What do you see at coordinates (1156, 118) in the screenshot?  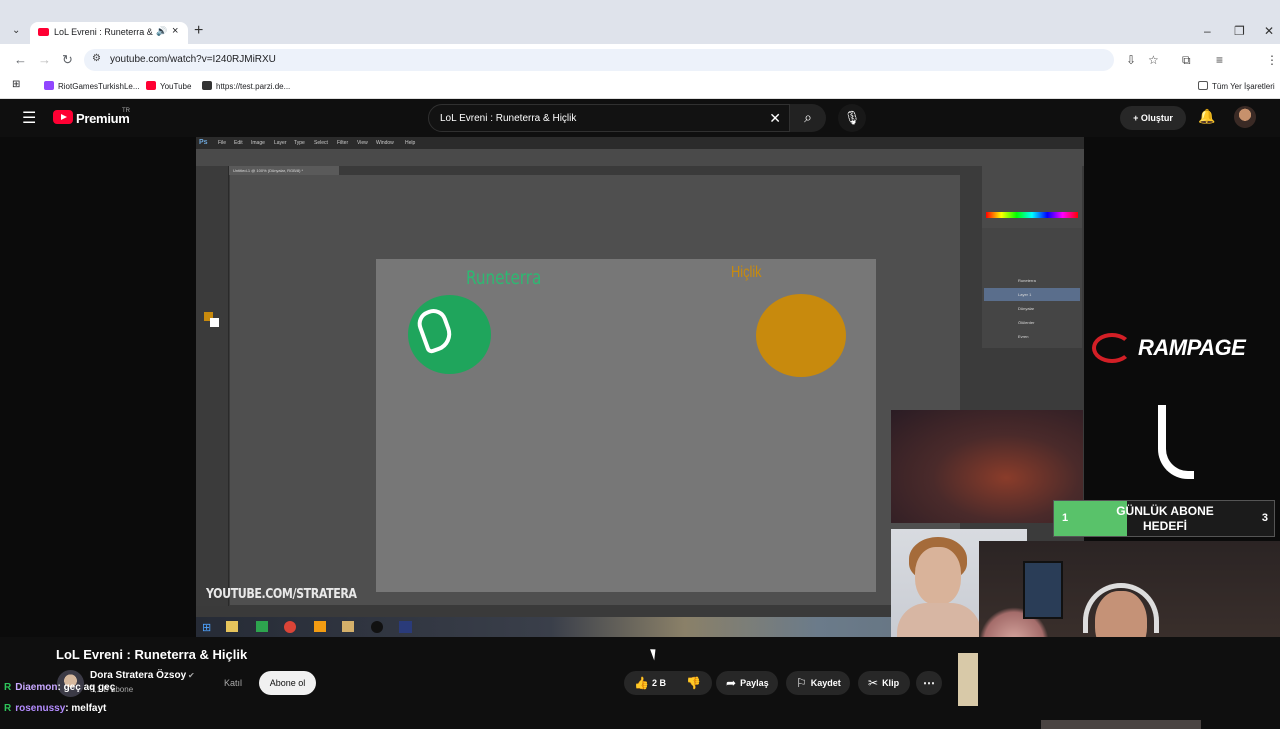 I see `create-label: Oluştur` at bounding box center [1156, 118].